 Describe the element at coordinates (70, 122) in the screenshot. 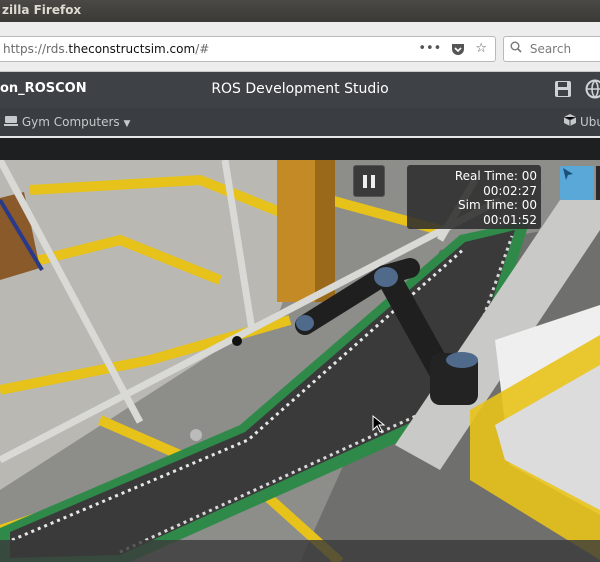

I see `gym-computers-label: Gym Computers` at that location.